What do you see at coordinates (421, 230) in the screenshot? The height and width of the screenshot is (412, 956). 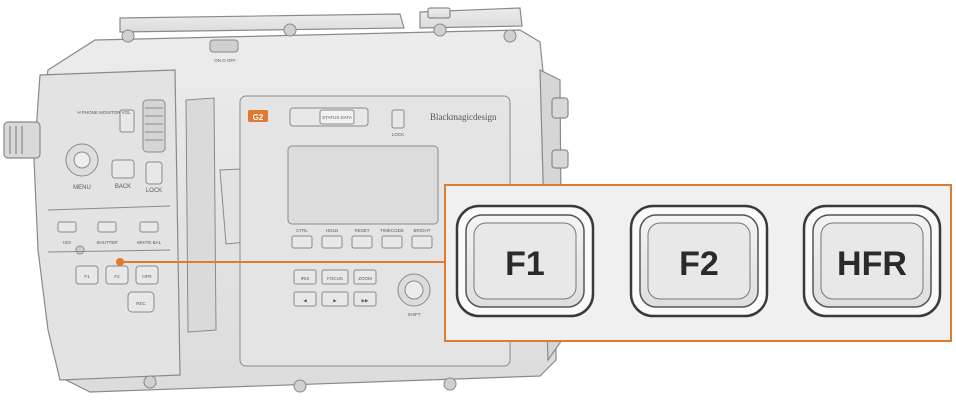 I see `soft-key-bright: BRIGHT` at bounding box center [421, 230].